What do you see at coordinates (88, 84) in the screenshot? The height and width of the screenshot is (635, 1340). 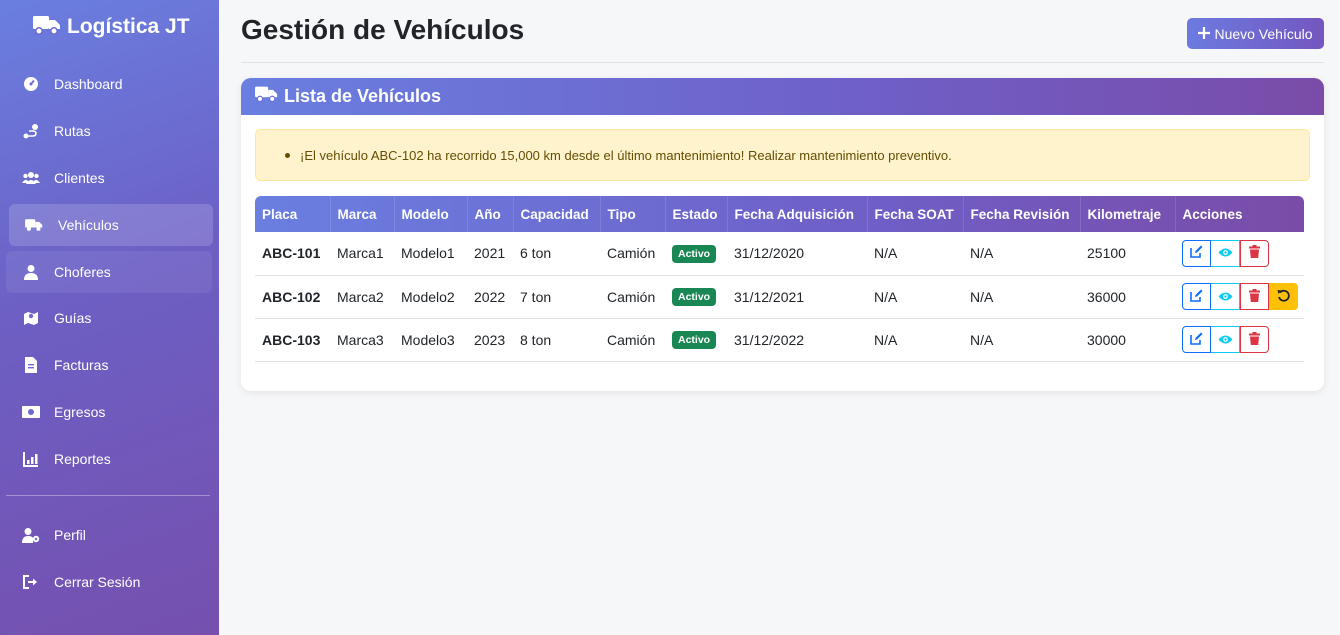 I see `sidebar-item-label: Dashboard` at bounding box center [88, 84].